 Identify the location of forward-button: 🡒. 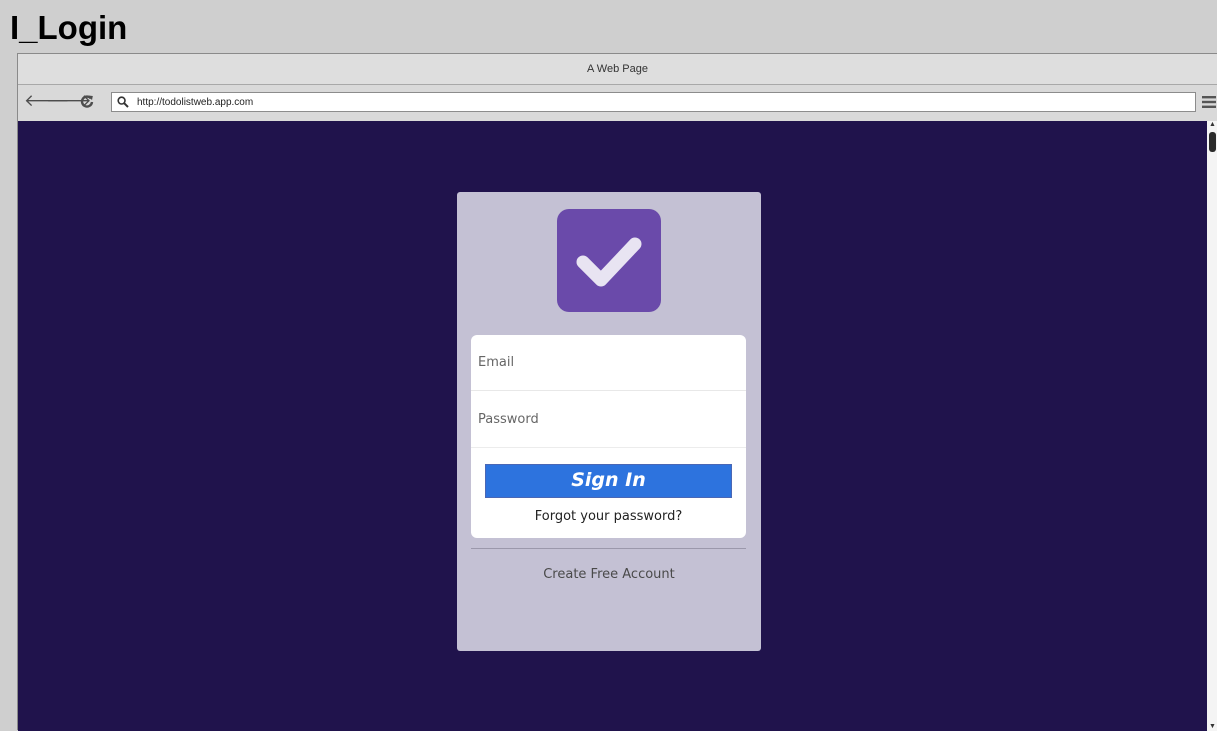
(69, 101).